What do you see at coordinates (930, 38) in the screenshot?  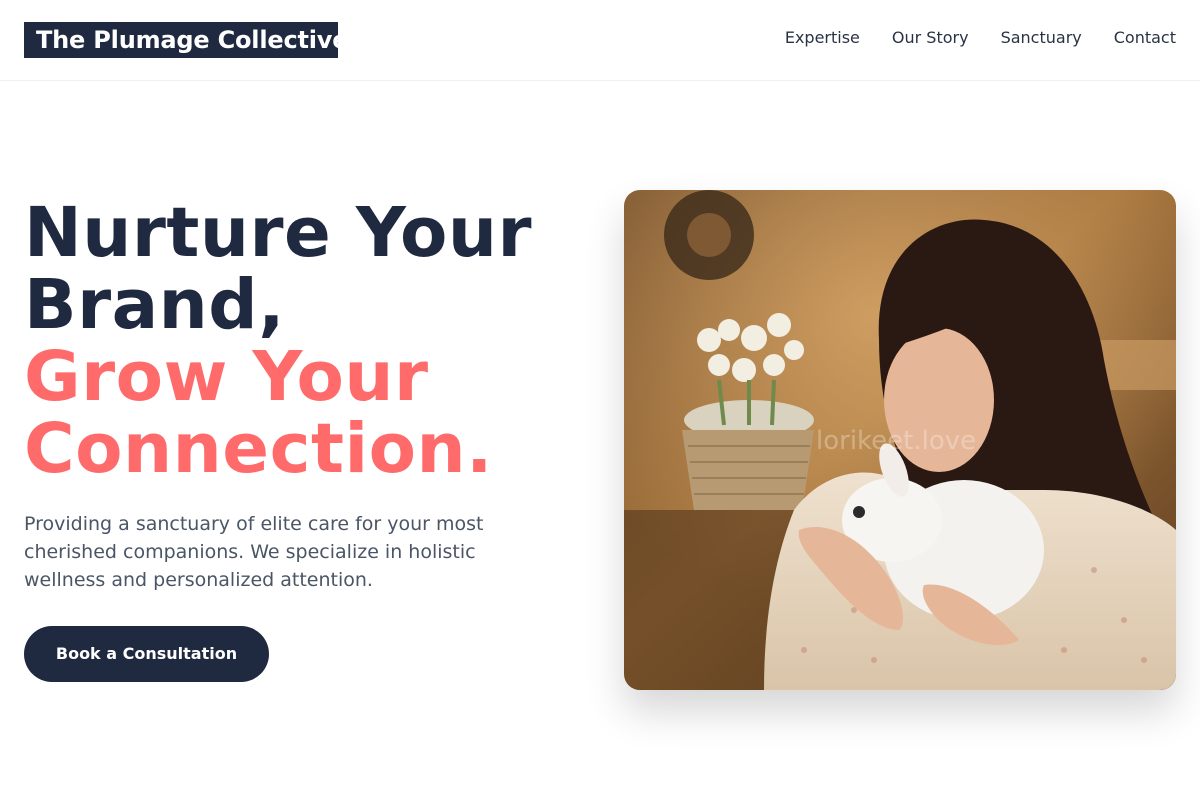 I see `nav-link-our-story: Our Story` at bounding box center [930, 38].